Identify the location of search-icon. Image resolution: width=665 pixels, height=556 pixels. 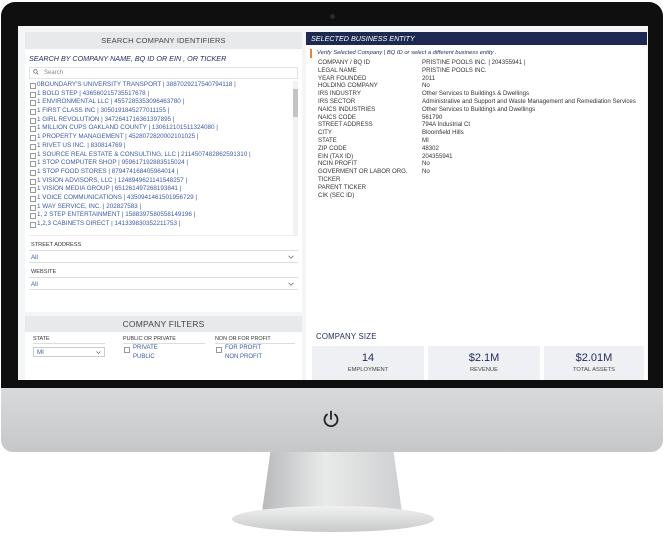
(36, 72).